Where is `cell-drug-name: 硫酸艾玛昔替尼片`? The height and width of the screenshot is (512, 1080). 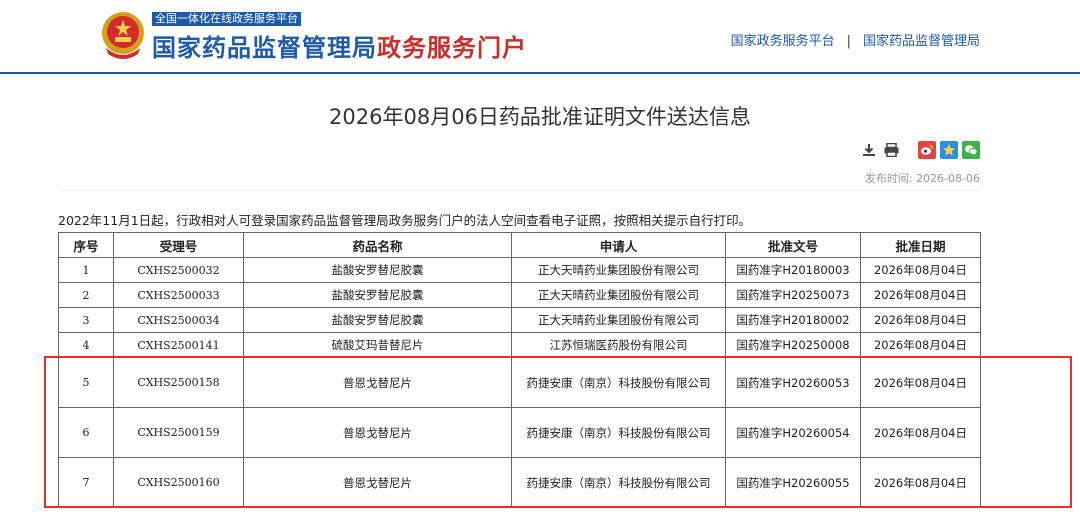 cell-drug-name: 硫酸艾玛昔替尼片 is located at coordinates (377, 345).